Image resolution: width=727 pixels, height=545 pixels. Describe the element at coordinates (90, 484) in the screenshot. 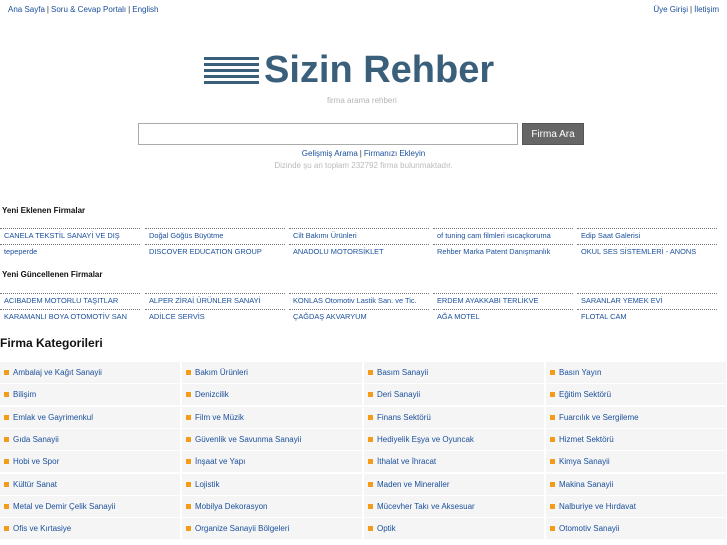

I see `category-link: Kültür Sanat` at that location.